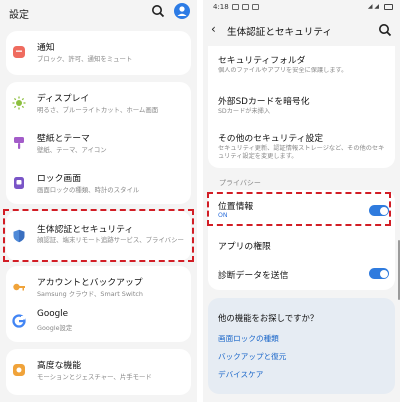  What do you see at coordinates (63, 139) in the screenshot?
I see `item-label: 壁紙とテーマ` at bounding box center [63, 139].